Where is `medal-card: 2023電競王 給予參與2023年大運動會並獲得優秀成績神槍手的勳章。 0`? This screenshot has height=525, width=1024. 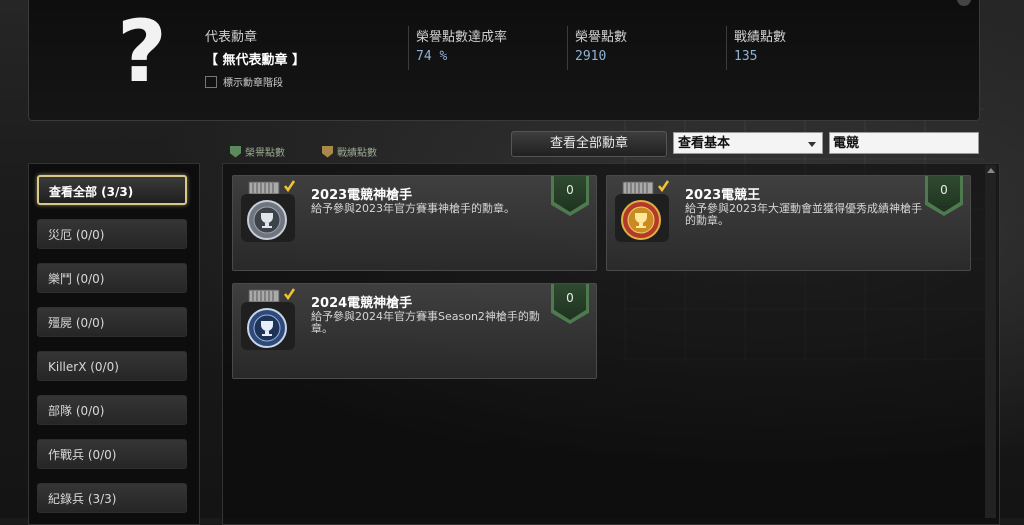 medal-card: 2023電競王 給予參與2023年大運動會並獲得優秀成績神槍手的勳章。 0 is located at coordinates (788, 223).